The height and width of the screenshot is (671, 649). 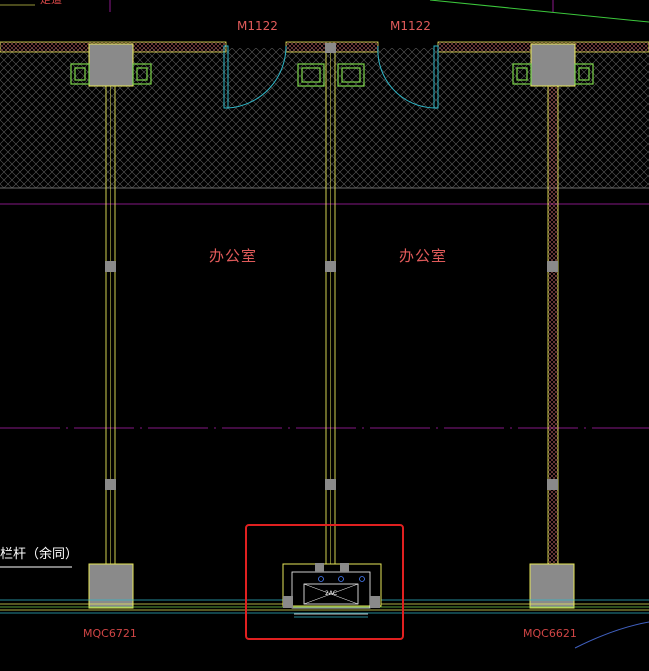 What do you see at coordinates (611, 635) in the screenshot?
I see `outer-arc` at bounding box center [611, 635].